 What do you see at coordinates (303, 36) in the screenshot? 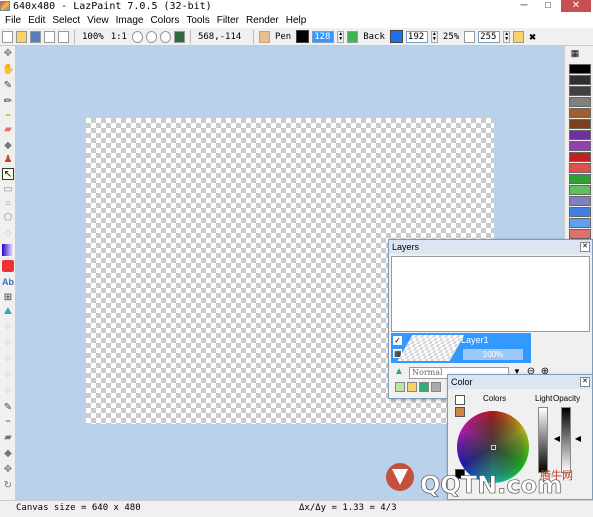
I see `pen-color-swatch` at bounding box center [303, 36].